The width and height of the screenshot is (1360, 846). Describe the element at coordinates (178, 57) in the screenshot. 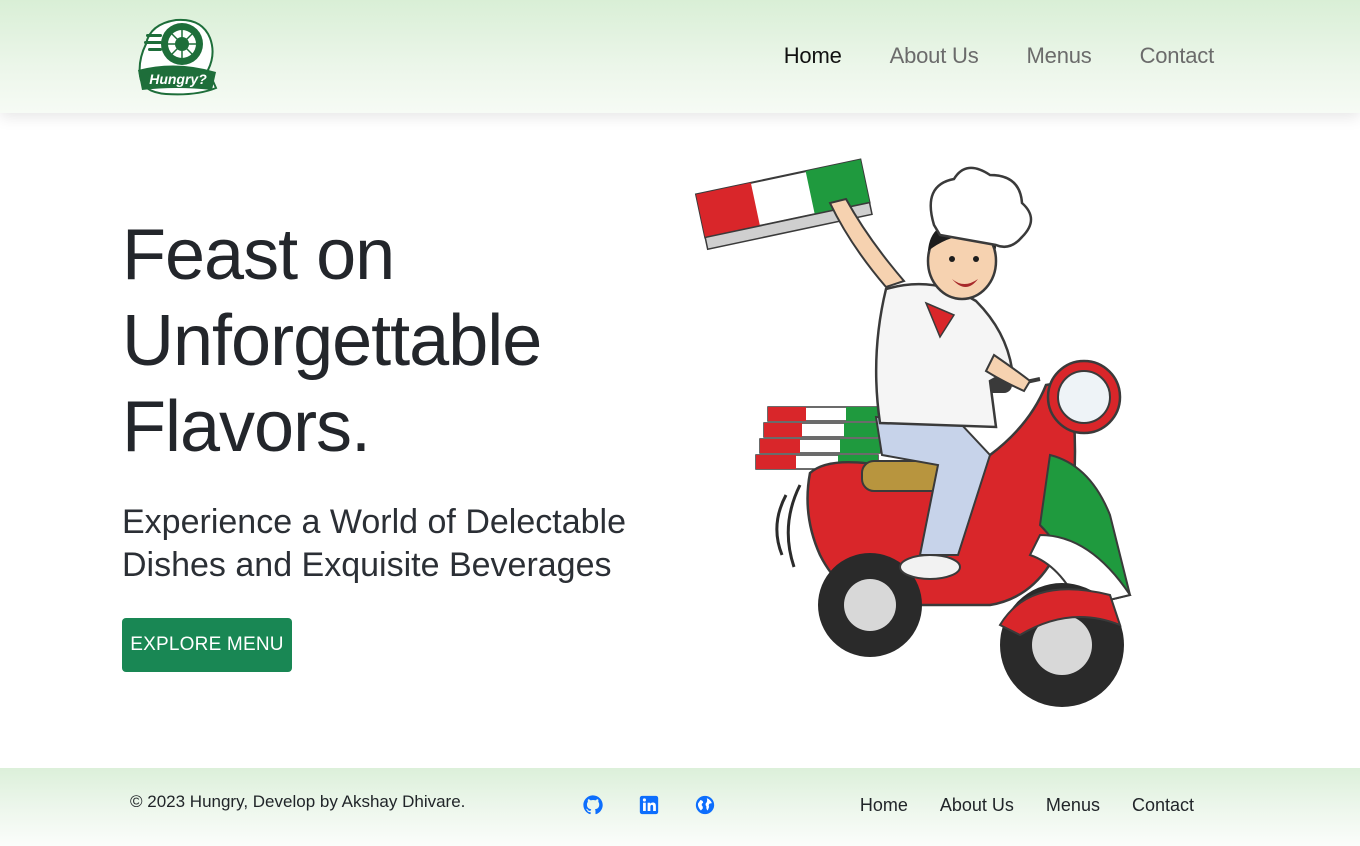

I see `hungry-logo-icon: Hungry?` at that location.